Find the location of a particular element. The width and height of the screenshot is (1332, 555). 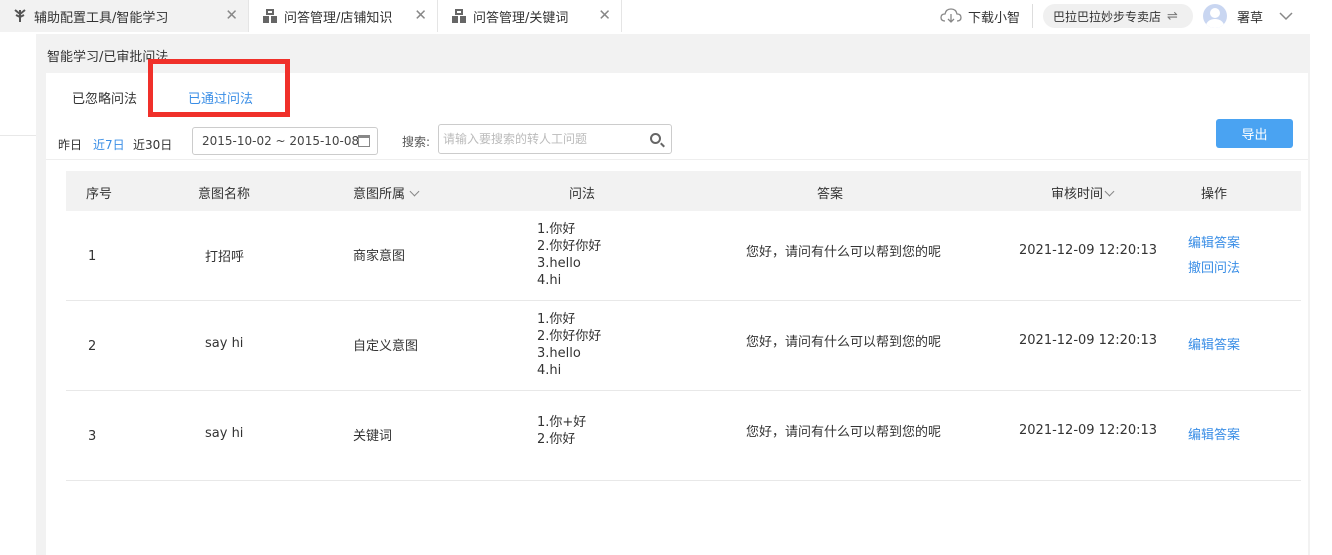

download-button: 下载小智 is located at coordinates (980, 16).